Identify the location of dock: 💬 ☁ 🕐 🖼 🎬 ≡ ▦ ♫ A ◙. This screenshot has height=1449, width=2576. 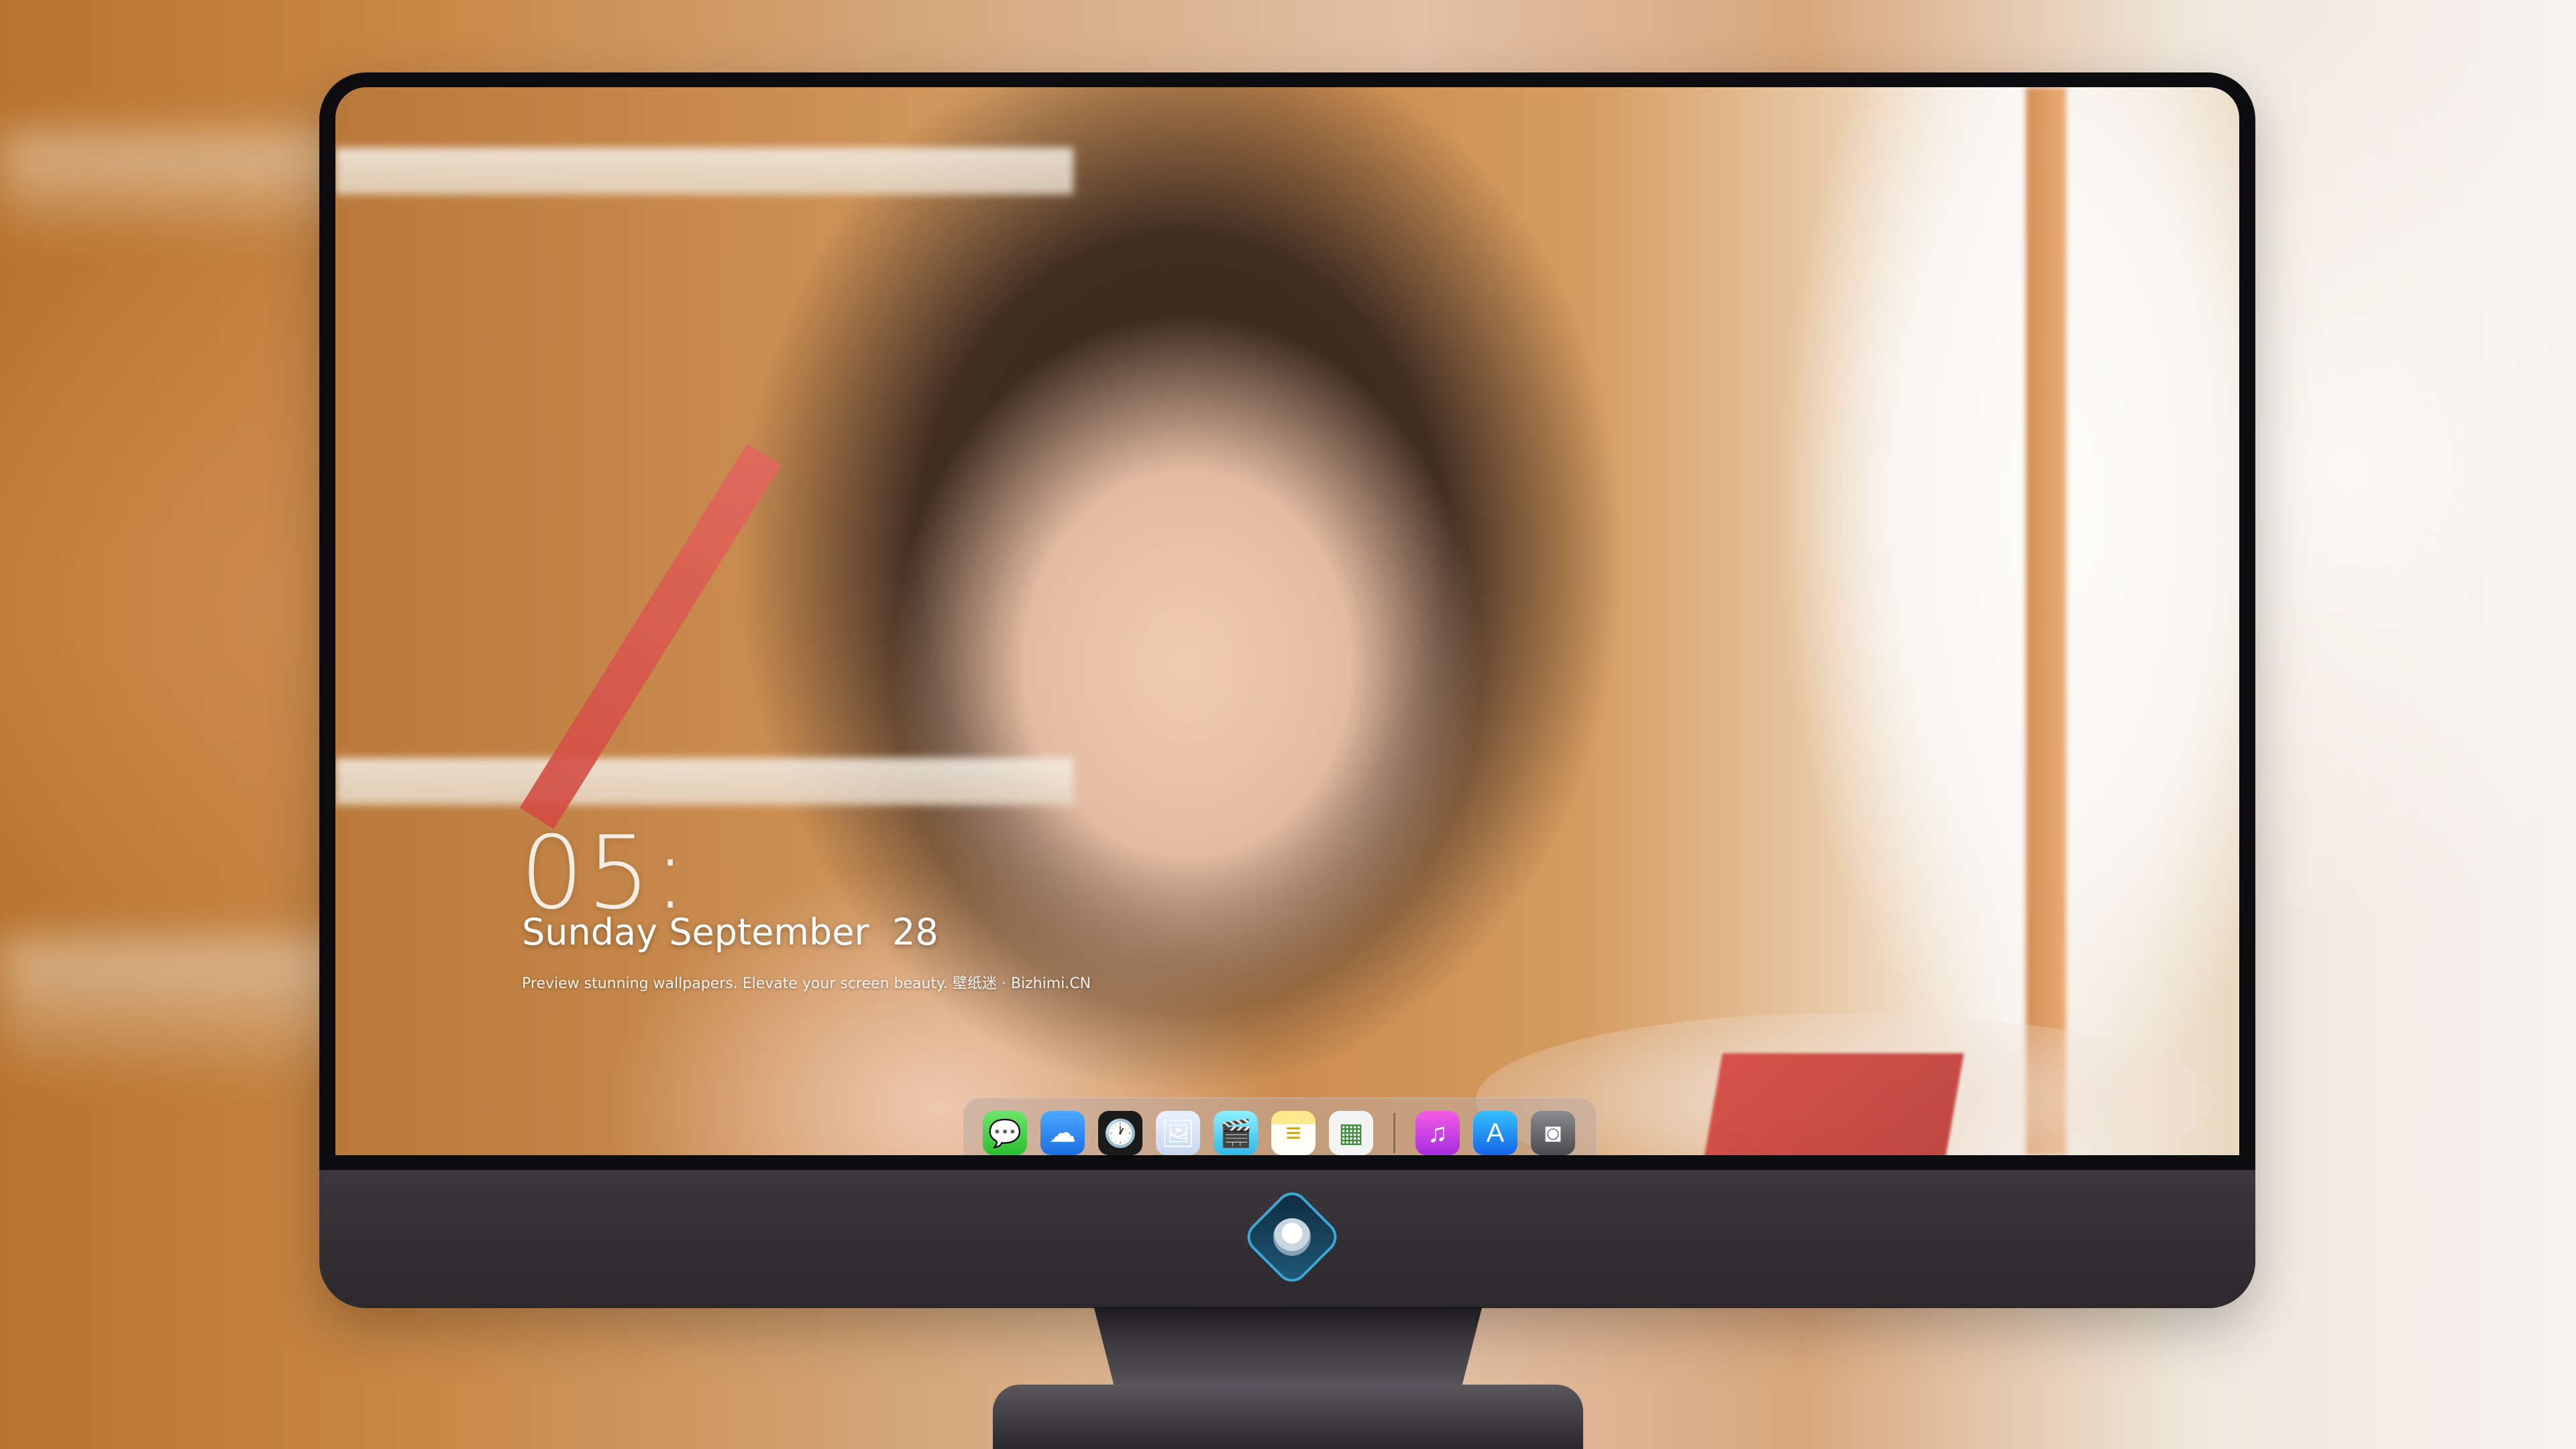
(1280, 1126).